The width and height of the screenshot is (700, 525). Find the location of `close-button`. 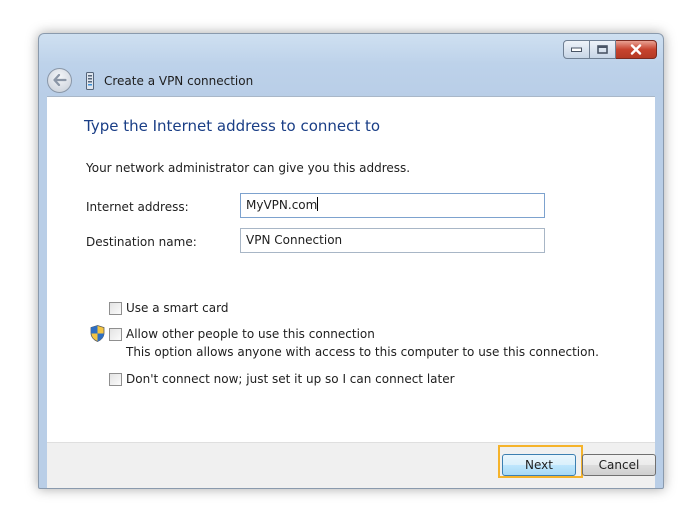

close-button is located at coordinates (636, 49).